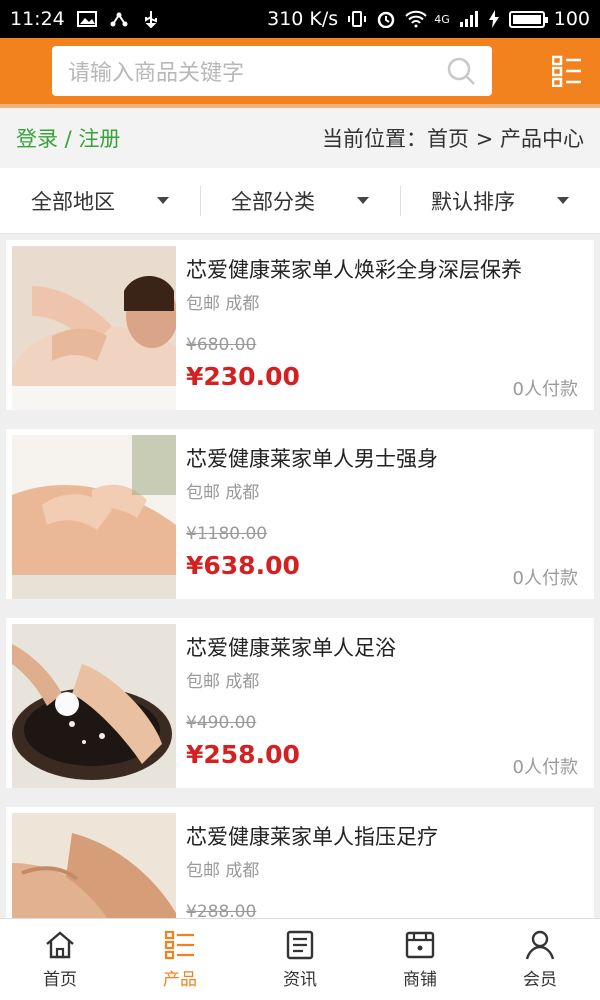 The width and height of the screenshot is (600, 1000). What do you see at coordinates (60, 980) in the screenshot?
I see `tab-label: 首页` at bounding box center [60, 980].